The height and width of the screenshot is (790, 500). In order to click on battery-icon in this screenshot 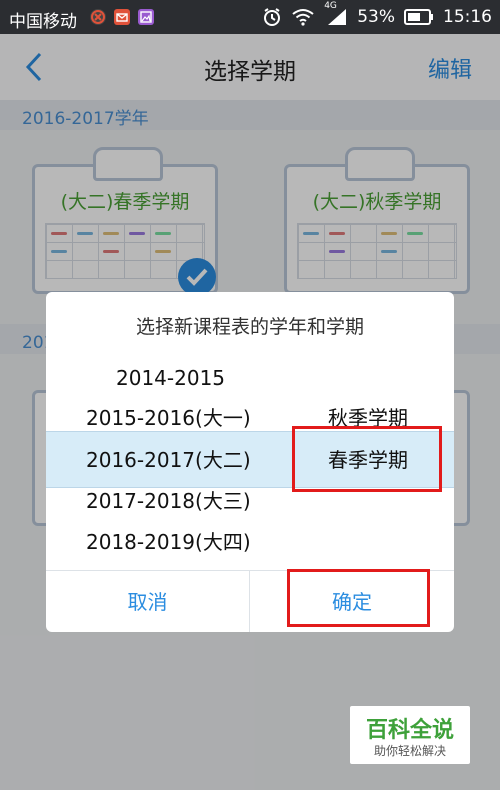, I will do `click(419, 17)`.